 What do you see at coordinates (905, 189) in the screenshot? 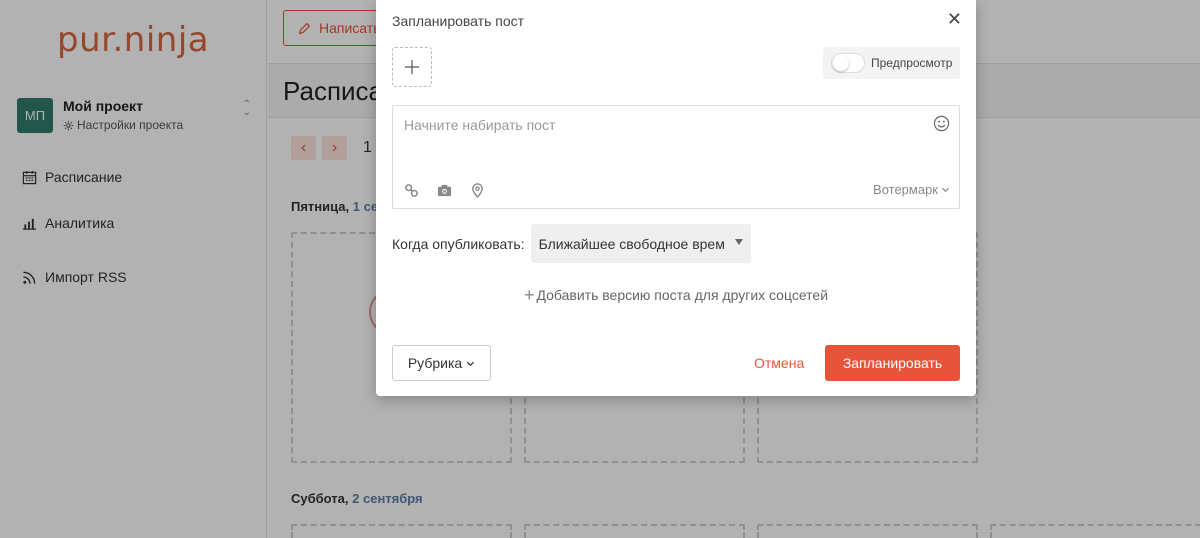
I see `watermark-label: Вотермарк` at bounding box center [905, 189].